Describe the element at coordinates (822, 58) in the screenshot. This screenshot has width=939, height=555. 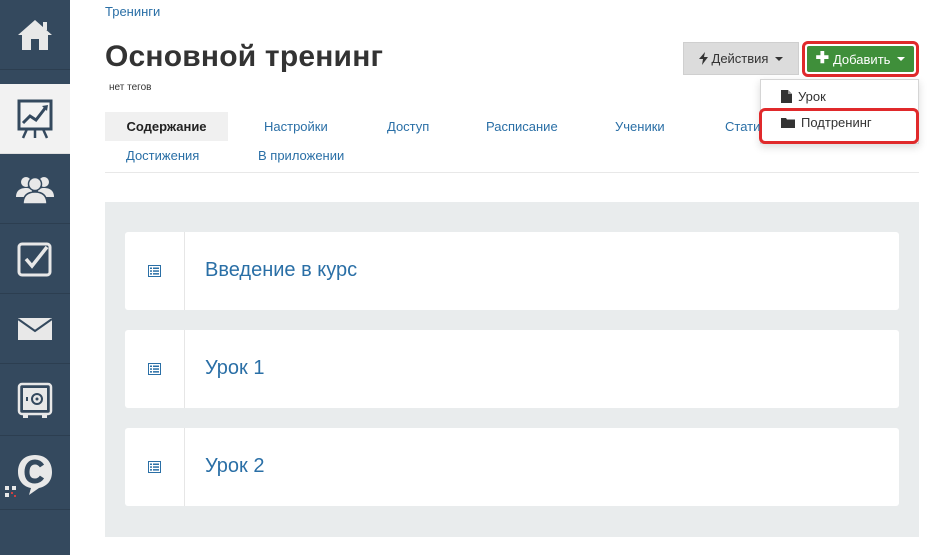
I see `plus-icon: ✚` at that location.